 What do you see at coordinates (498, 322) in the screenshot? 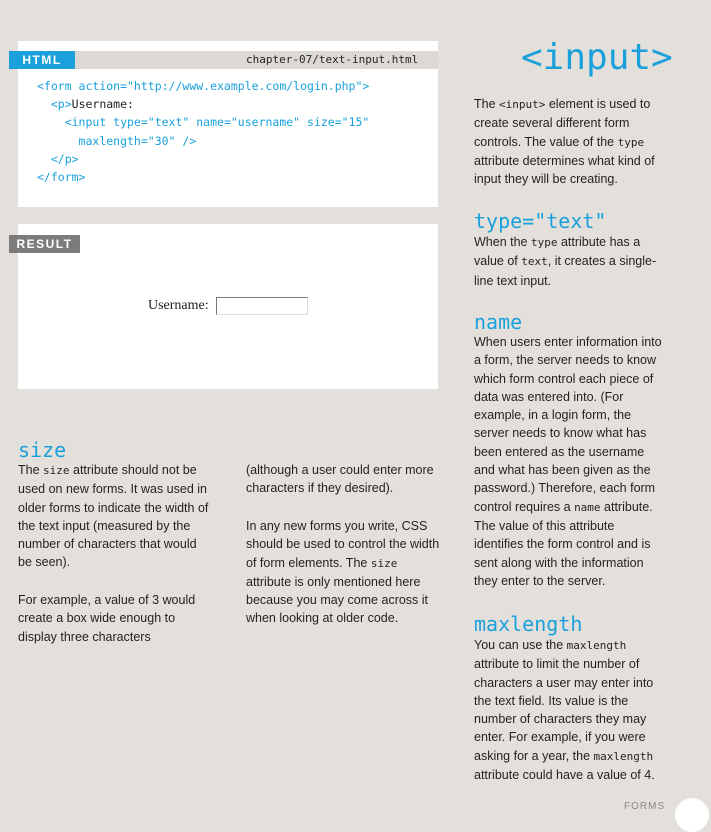
I see `name-heading: name` at bounding box center [498, 322].